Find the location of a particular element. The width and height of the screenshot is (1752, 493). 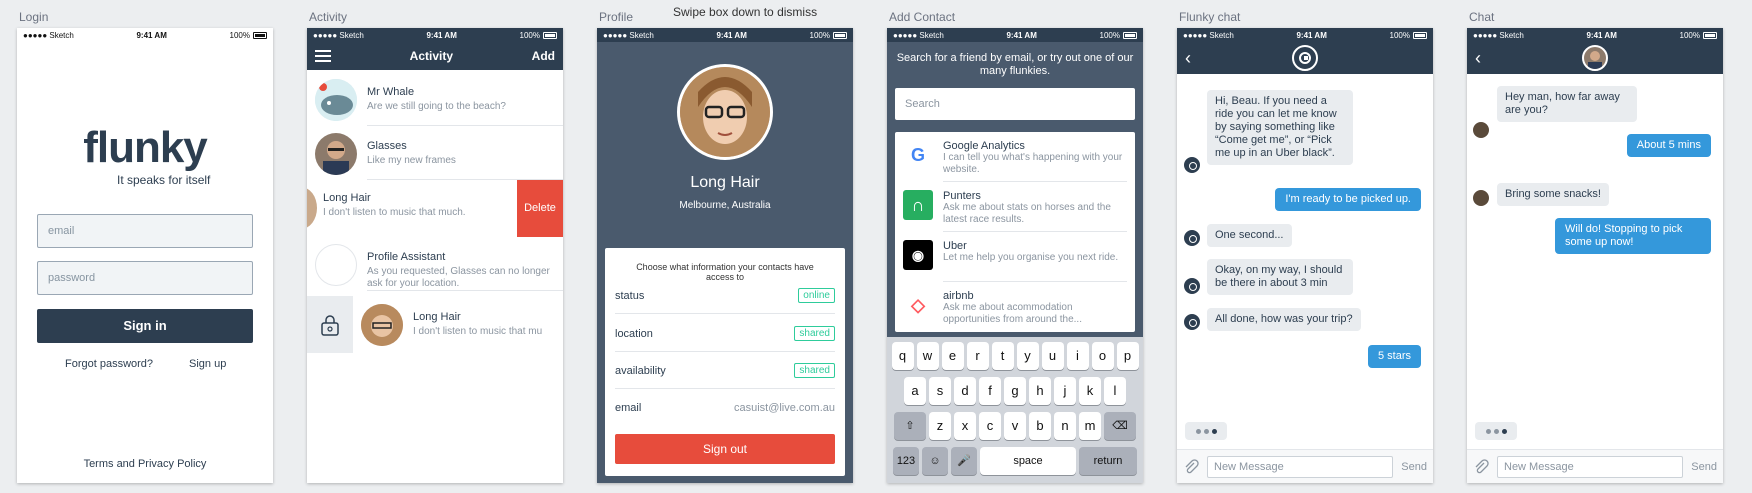

sharing-row-availability: availability shared is located at coordinates (725, 371).